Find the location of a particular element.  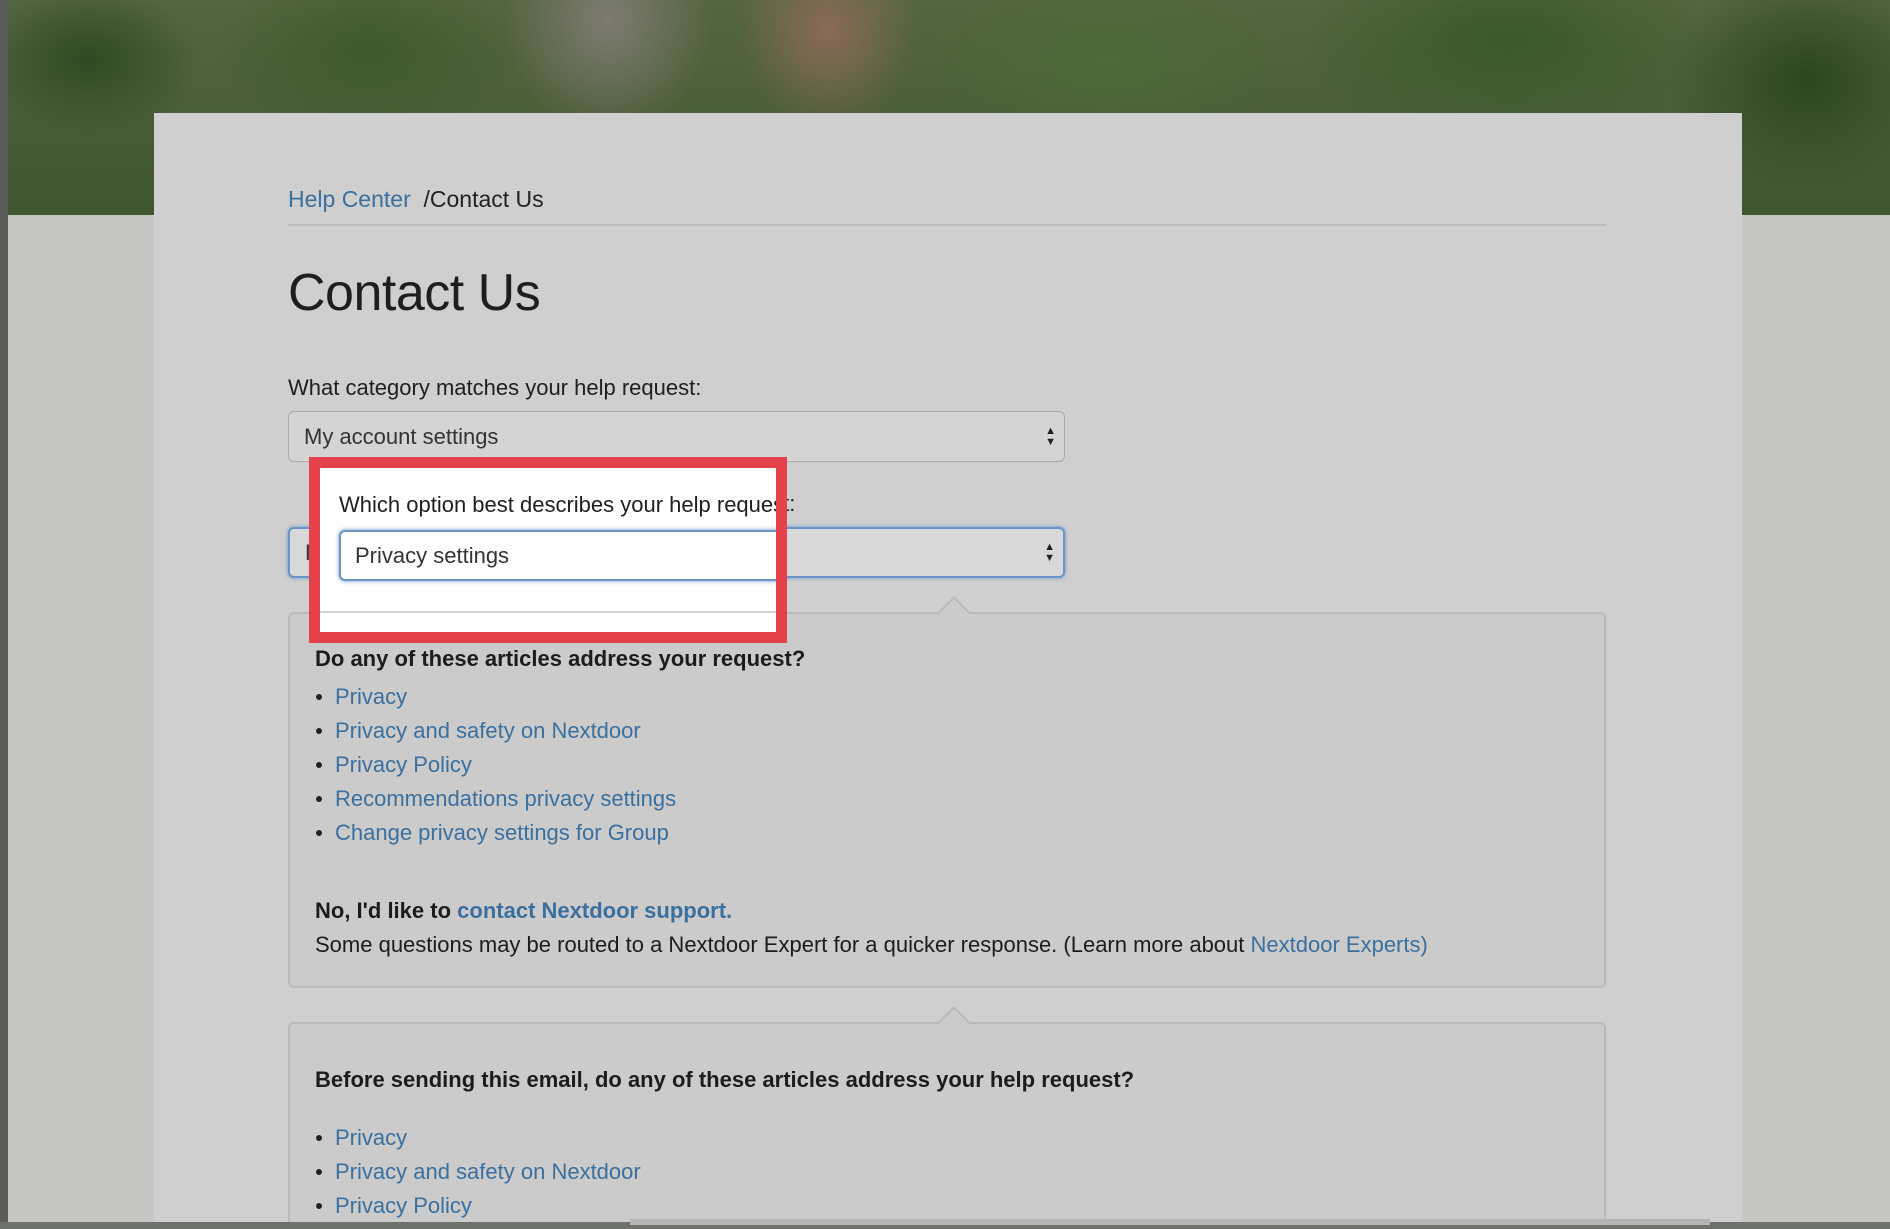

scroll-shadow is located at coordinates (1170, 1222).